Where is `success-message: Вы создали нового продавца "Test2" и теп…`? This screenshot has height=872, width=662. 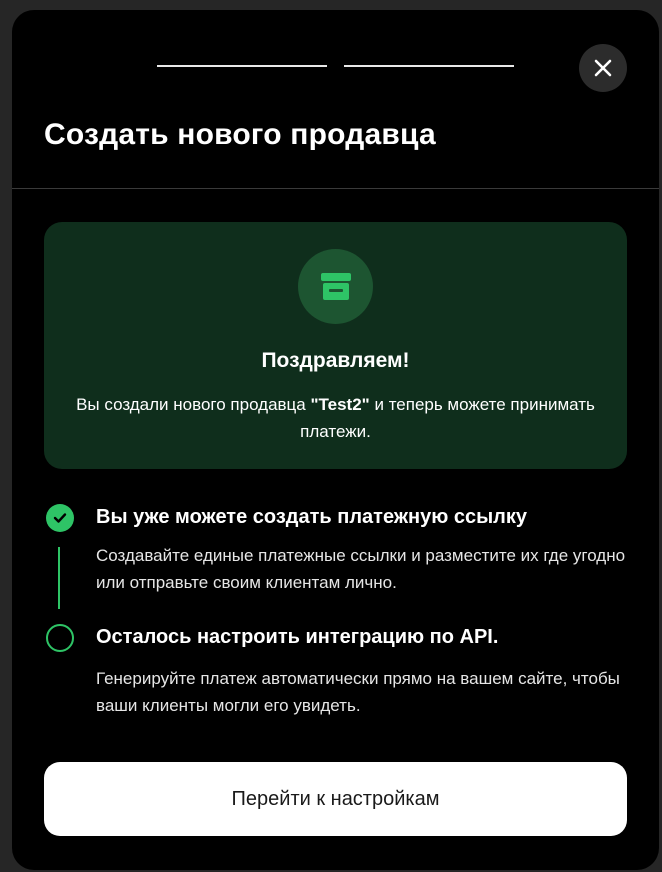 success-message: Вы создали нового продавца "Test2" и теп… is located at coordinates (335, 418).